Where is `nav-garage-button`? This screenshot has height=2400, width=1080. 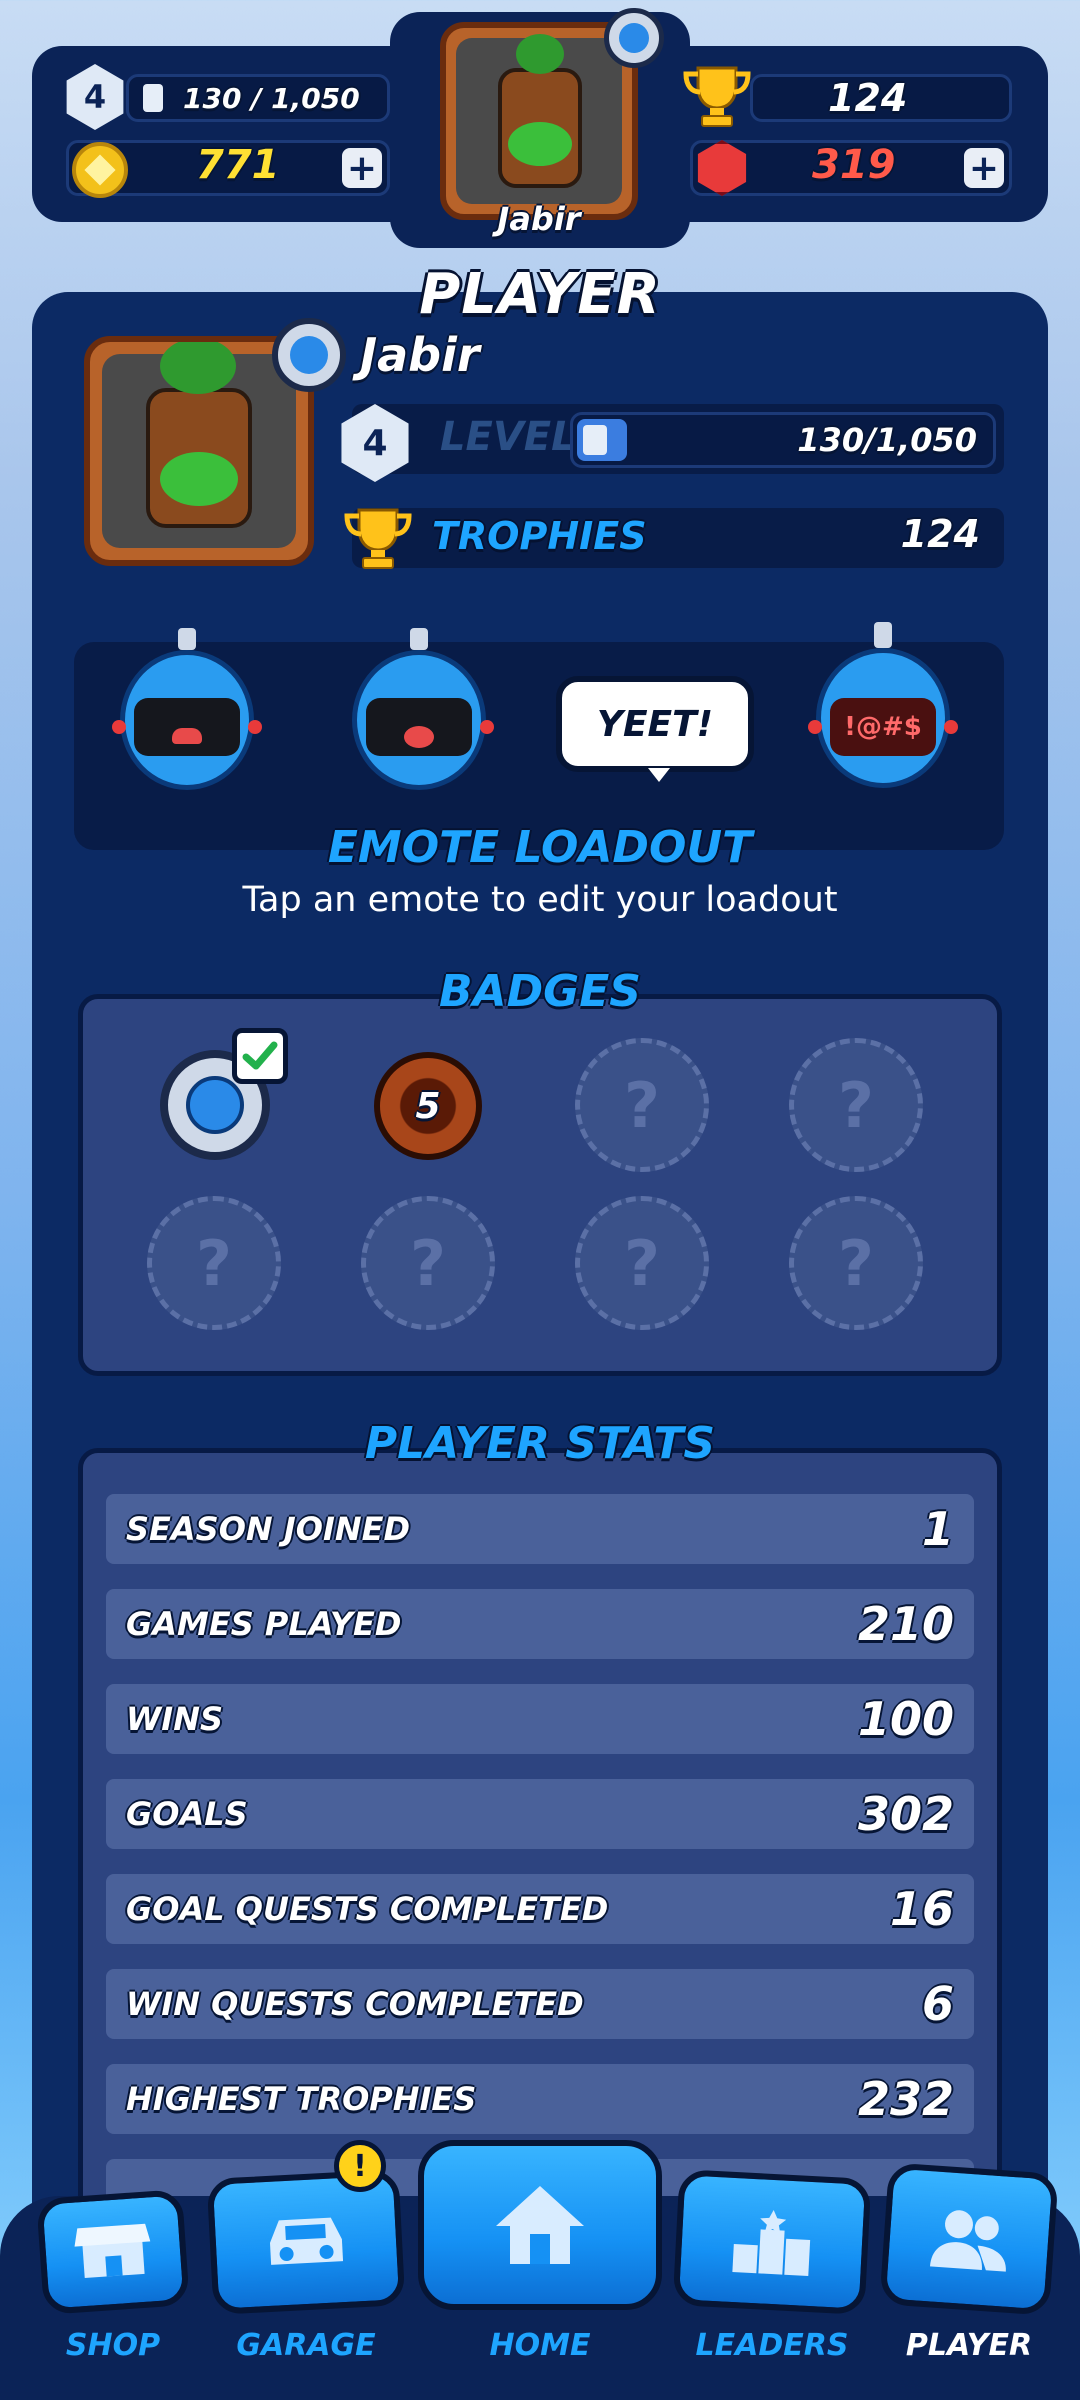
nav-garage-button is located at coordinates (306, 2242).